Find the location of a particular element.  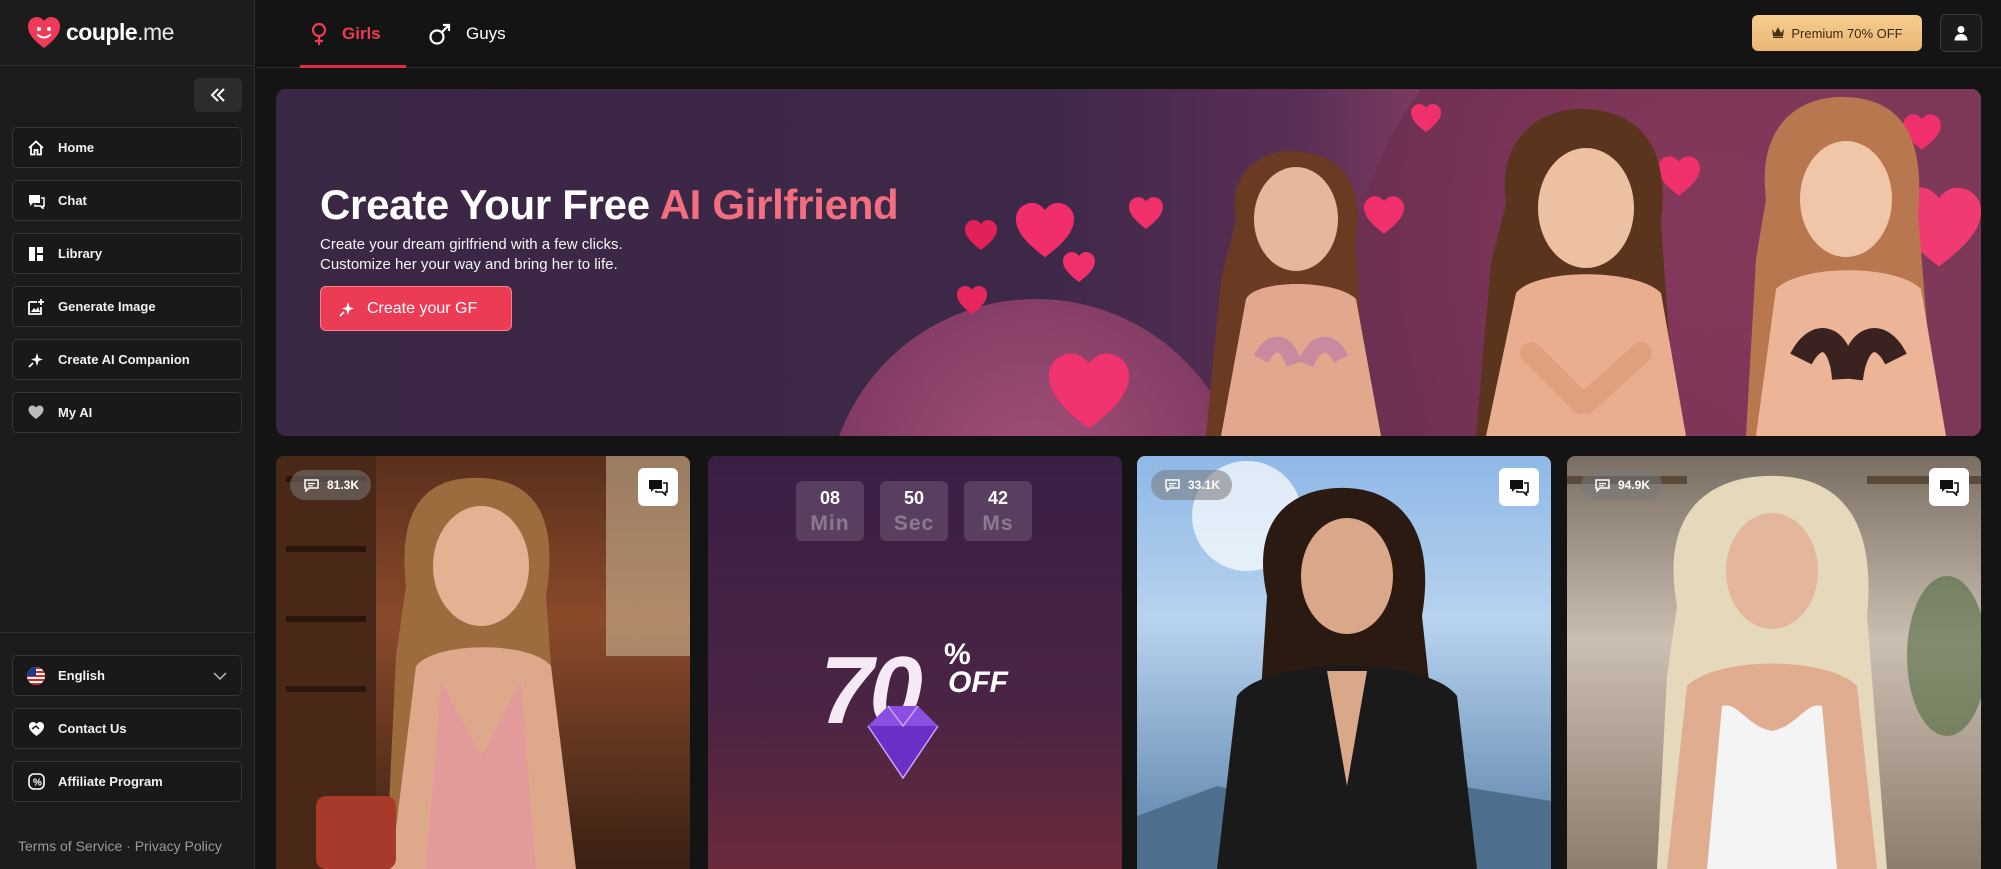

contact-us-label: Contact Us is located at coordinates (92, 728).